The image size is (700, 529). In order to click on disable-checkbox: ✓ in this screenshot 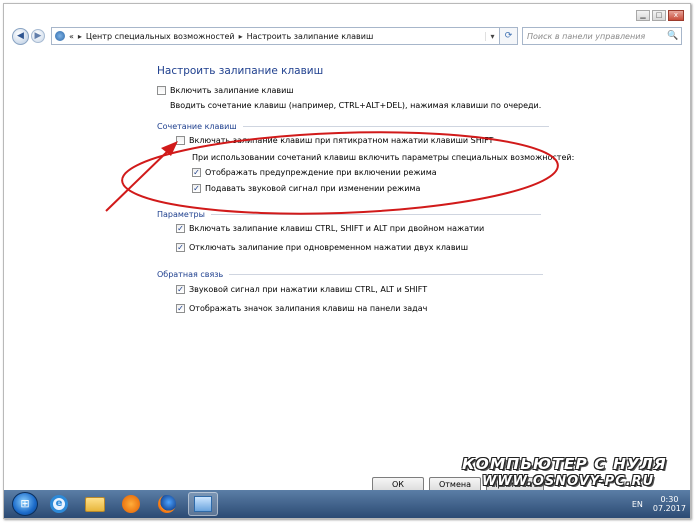, I will do `click(180, 247)`.